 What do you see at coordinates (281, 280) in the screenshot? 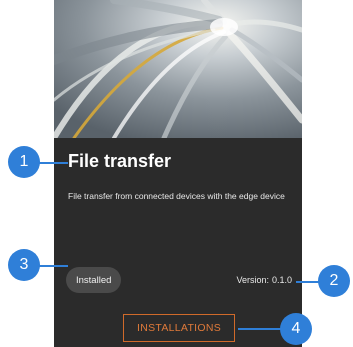
I see `version-value: 0.1.0` at bounding box center [281, 280].